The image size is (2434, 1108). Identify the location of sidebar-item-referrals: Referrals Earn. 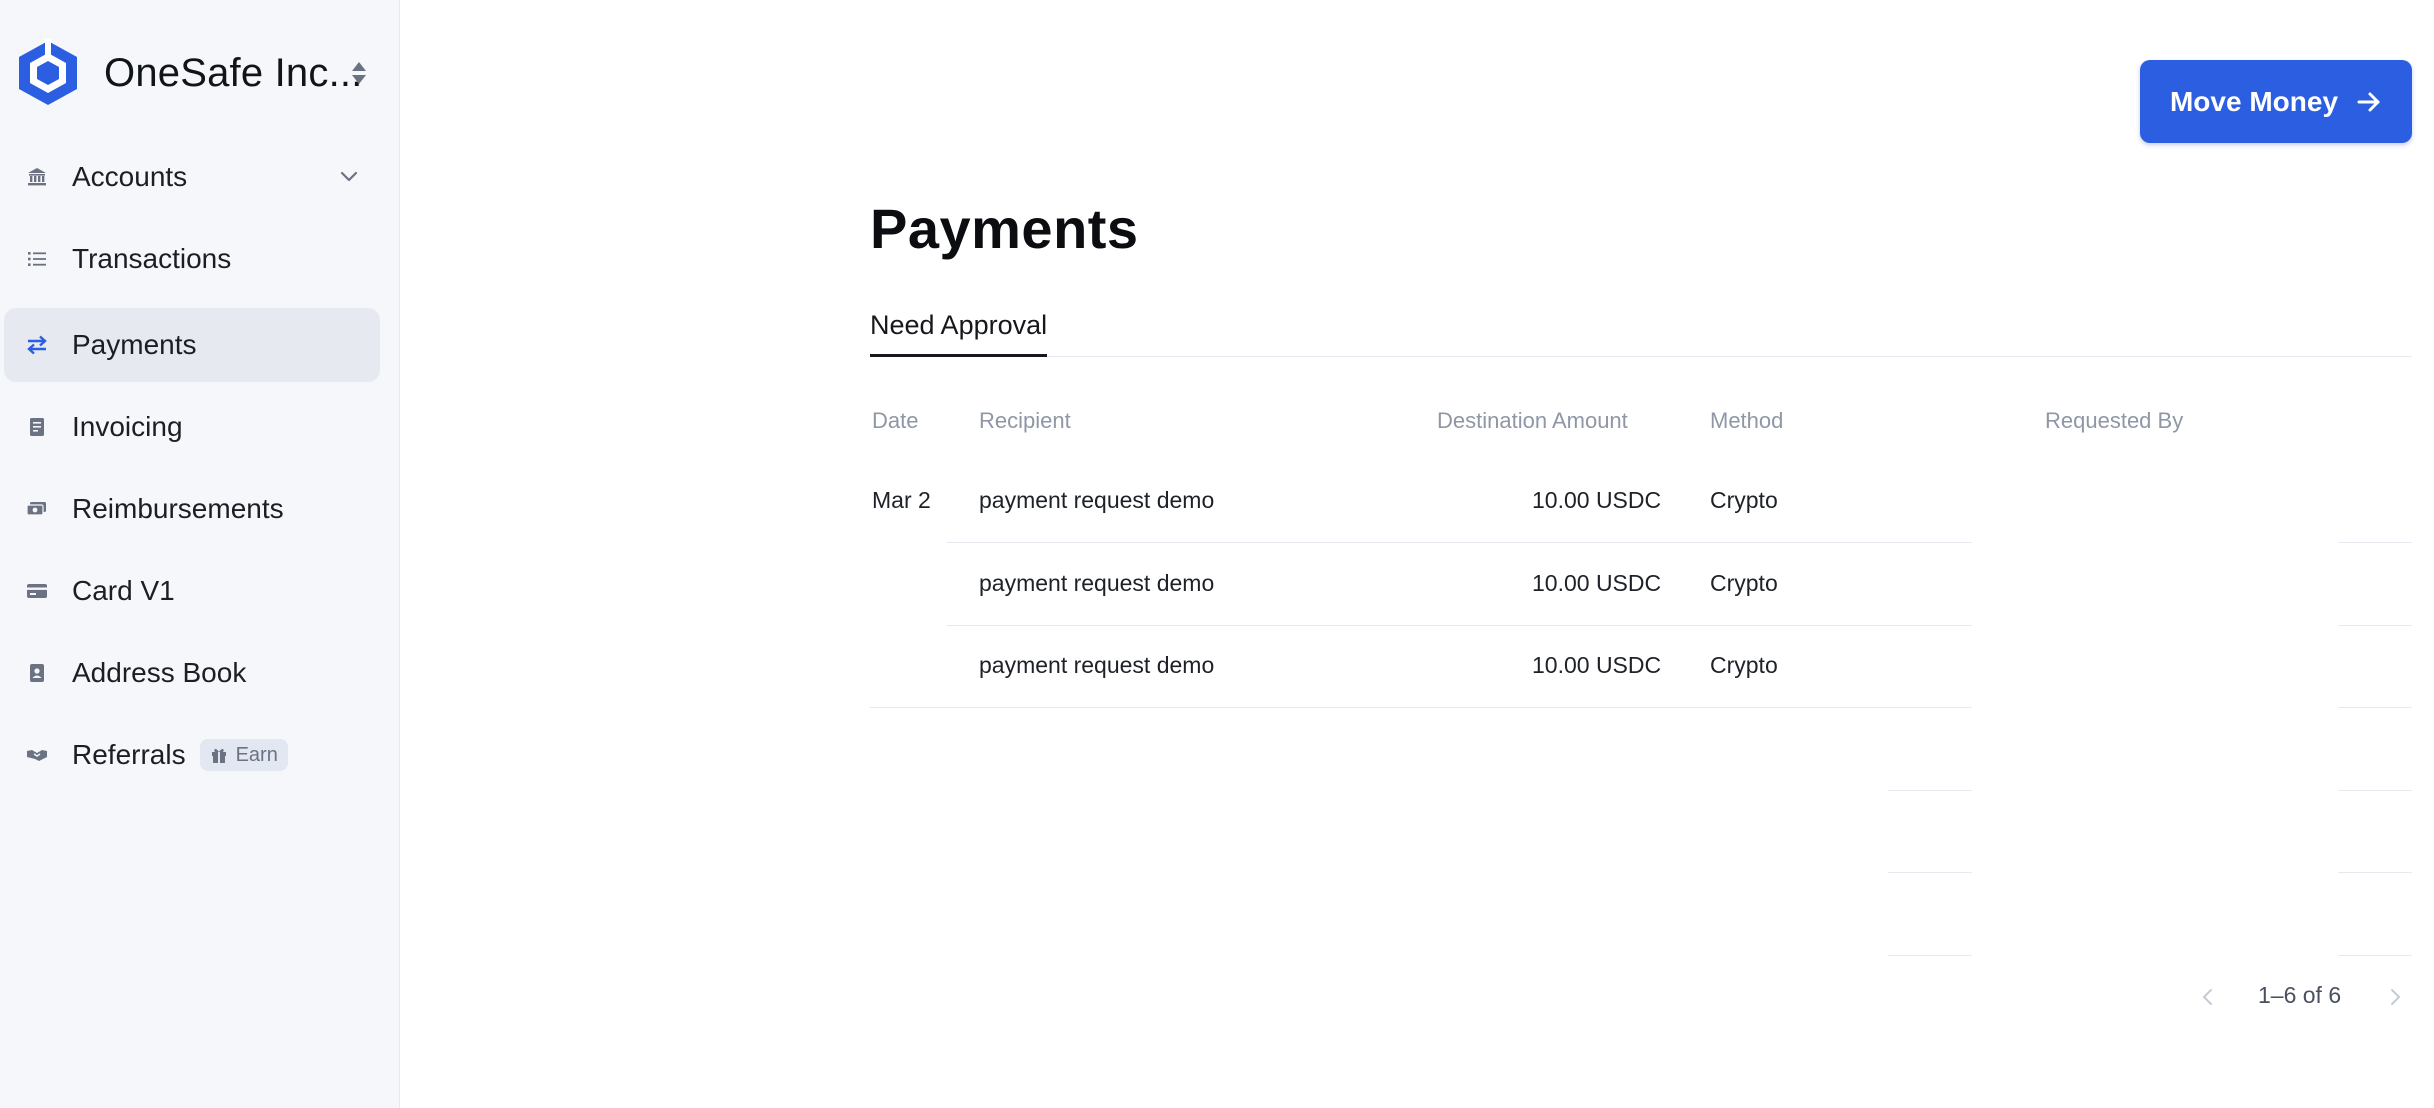
(192, 755).